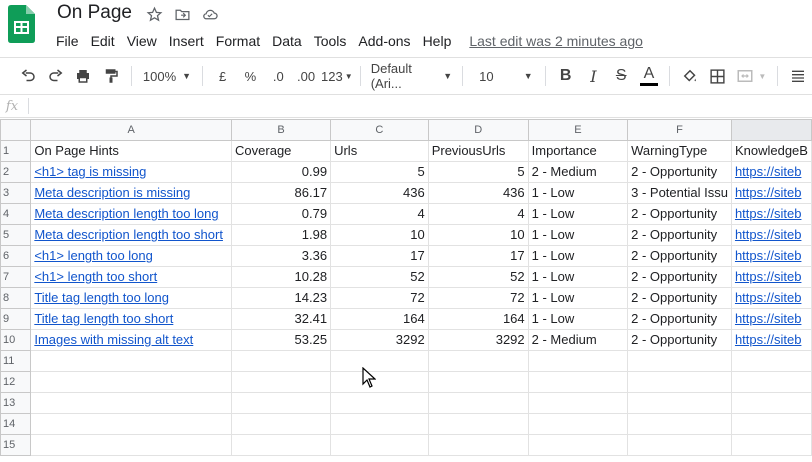  What do you see at coordinates (504, 76) in the screenshot?
I see `font-size-select: 10 ▼` at bounding box center [504, 76].